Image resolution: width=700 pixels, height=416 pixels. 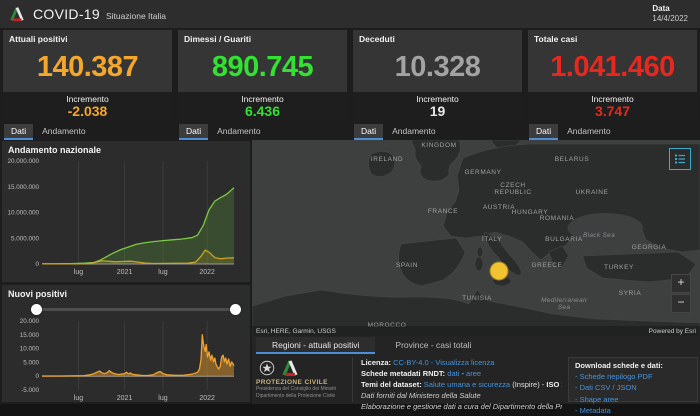 I want to click on map-attribution-bar: Esri, HERE, Garmin, USGS Powered by Esri, so click(x=476, y=331).